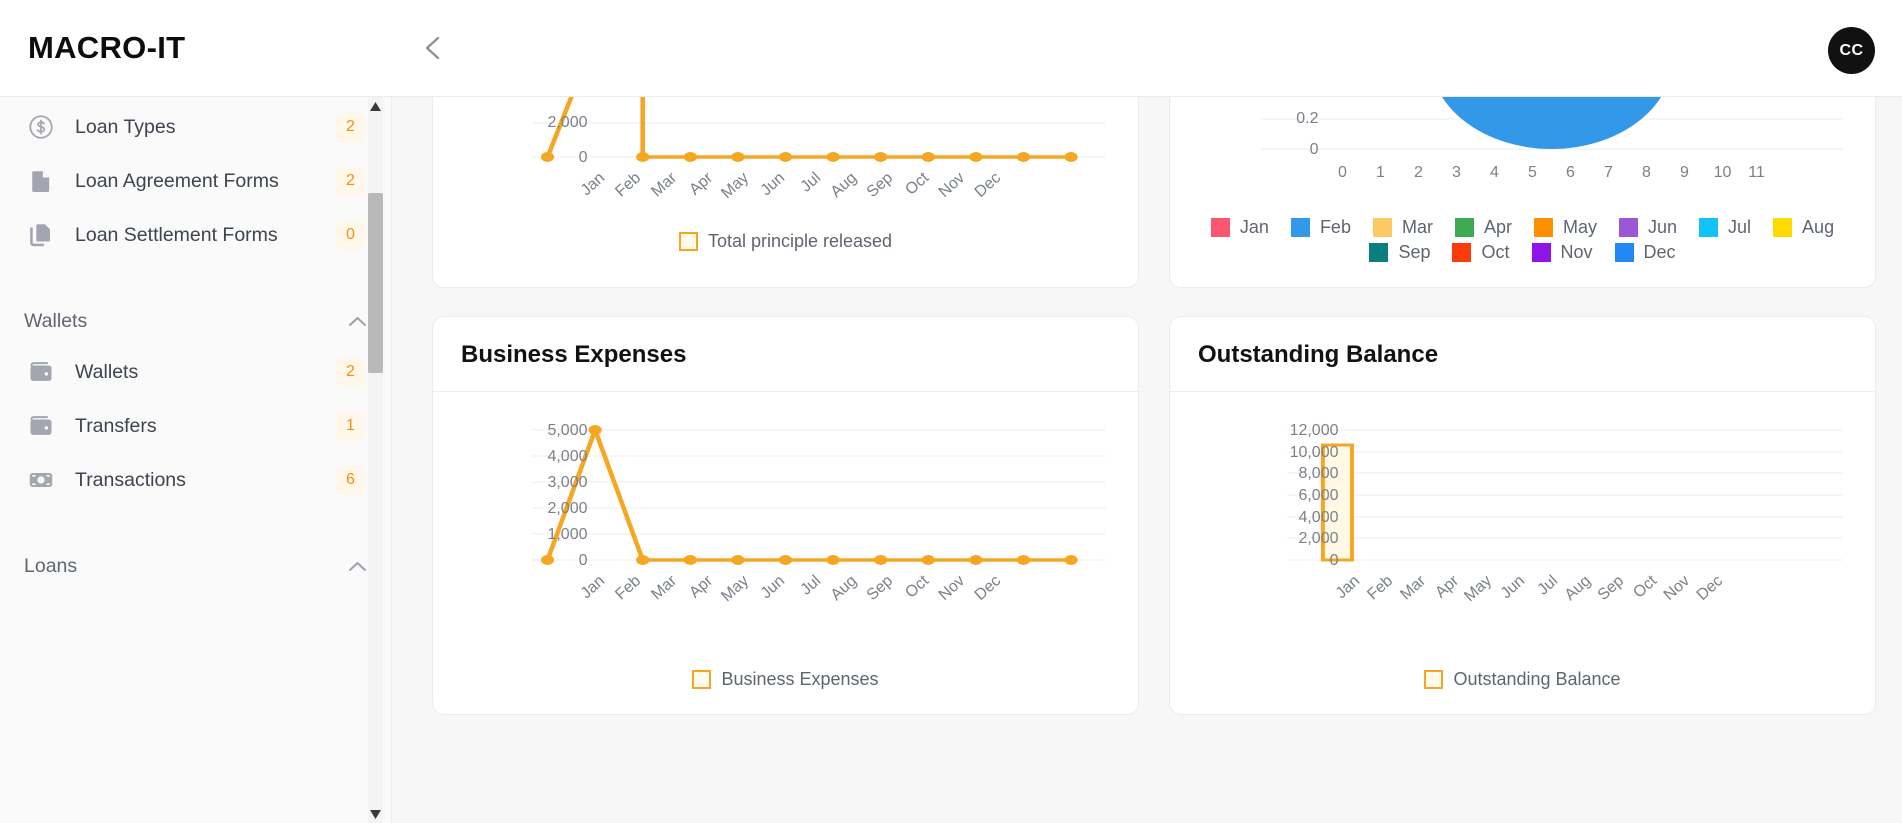 This screenshot has width=1902, height=823. What do you see at coordinates (1456, 172) in the screenshot?
I see `tick-label: 3` at bounding box center [1456, 172].